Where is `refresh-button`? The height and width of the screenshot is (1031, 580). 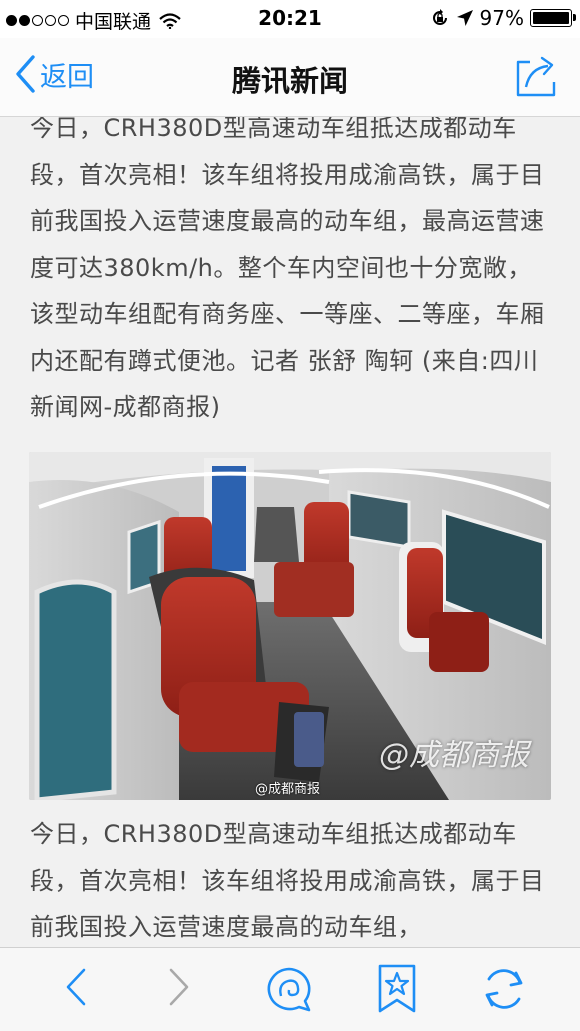
refresh-button is located at coordinates (504, 991).